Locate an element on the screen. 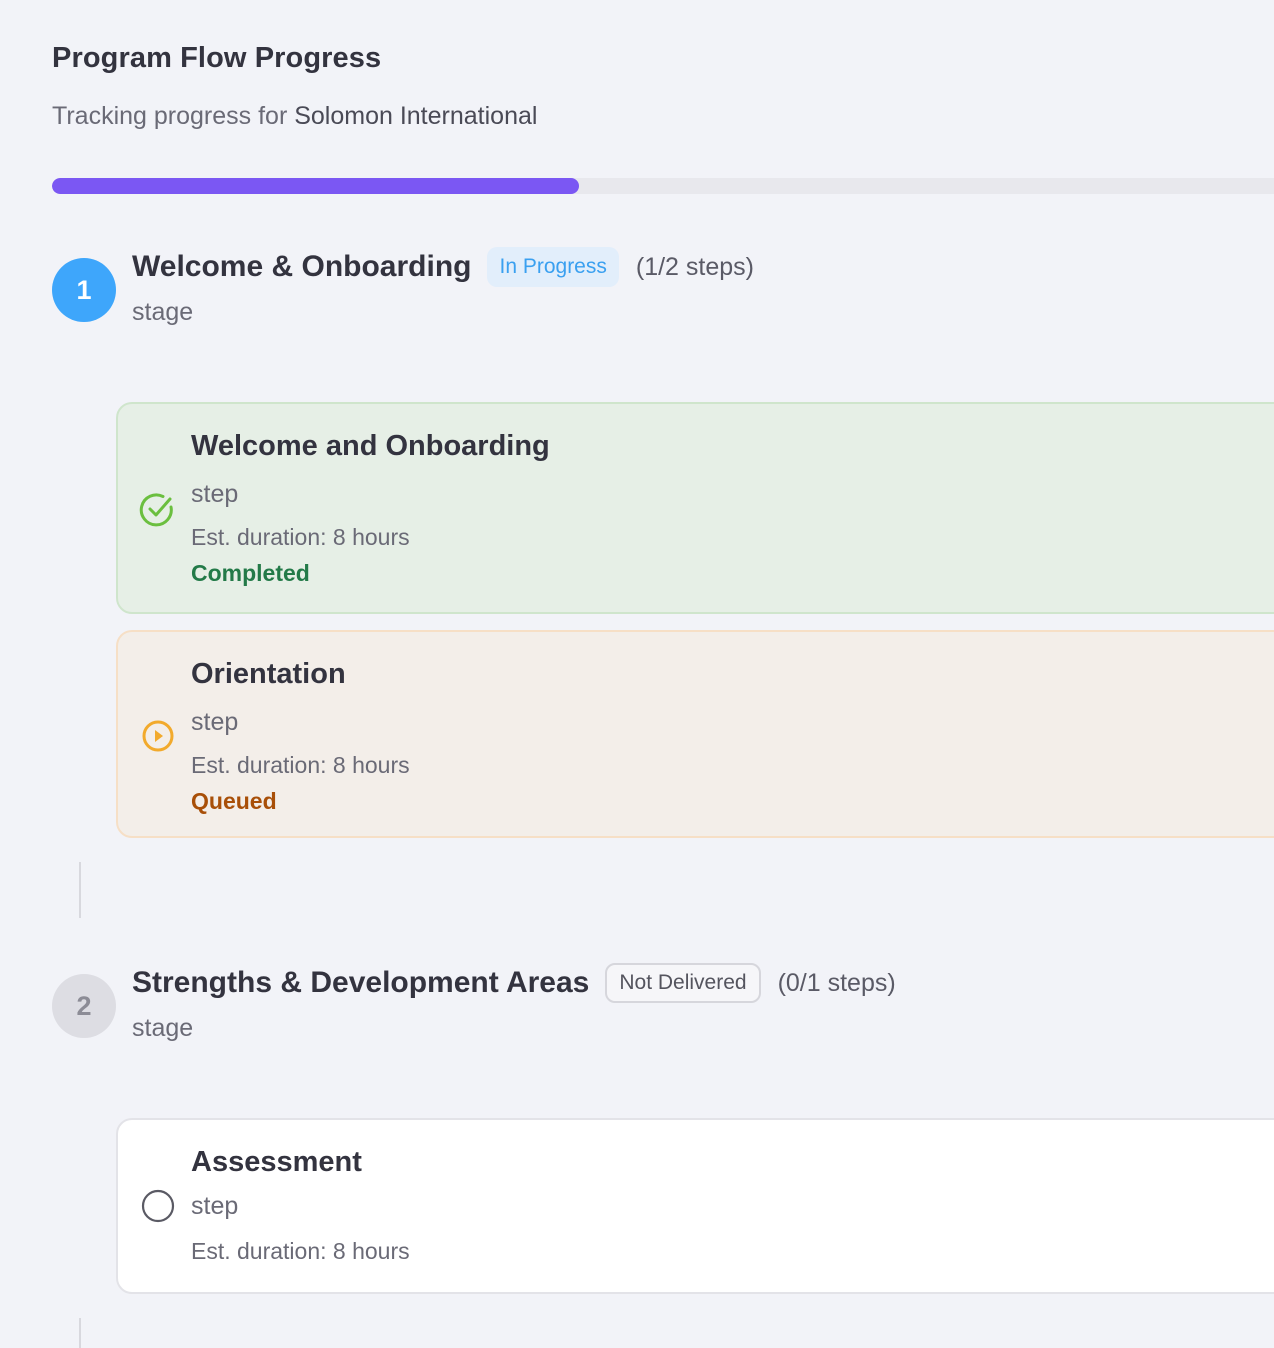 The image size is (1274, 1348). organization-name: Solomon International is located at coordinates (416, 116).